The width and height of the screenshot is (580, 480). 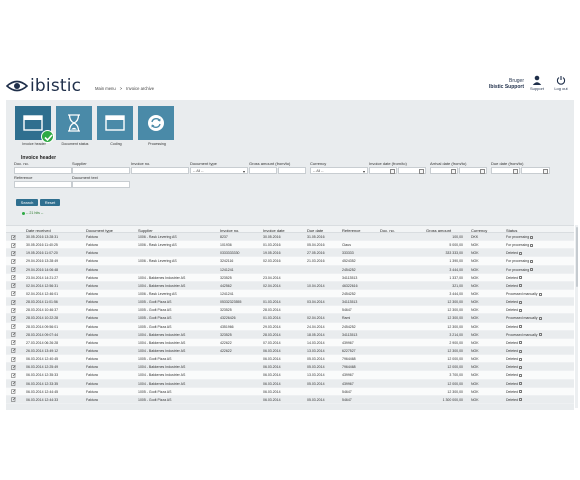 I want to click on logout-button: Log out, so click(x=561, y=83).